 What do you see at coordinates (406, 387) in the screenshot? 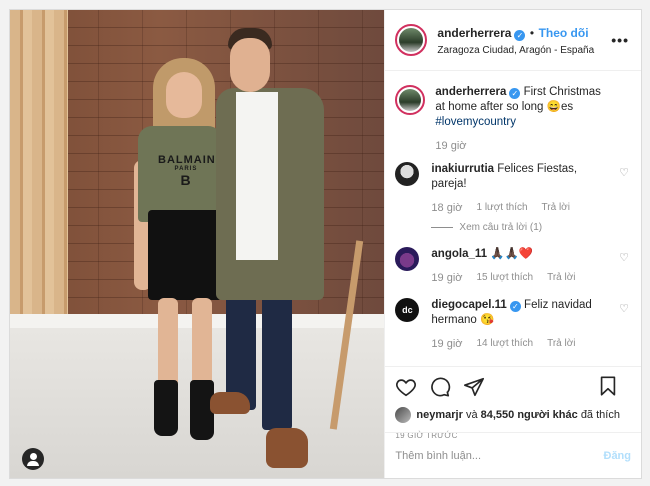
I see `like-heart-icon` at bounding box center [406, 387].